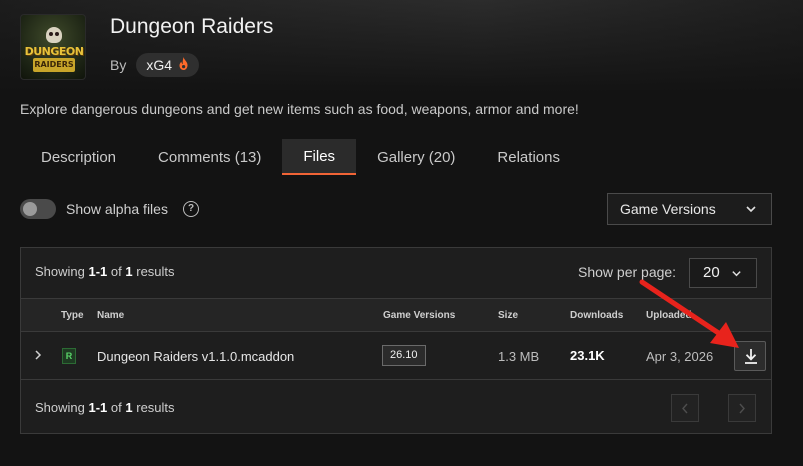 Image resolution: width=803 pixels, height=466 pixels. I want to click on column-downloads: Downloads, so click(596, 315).